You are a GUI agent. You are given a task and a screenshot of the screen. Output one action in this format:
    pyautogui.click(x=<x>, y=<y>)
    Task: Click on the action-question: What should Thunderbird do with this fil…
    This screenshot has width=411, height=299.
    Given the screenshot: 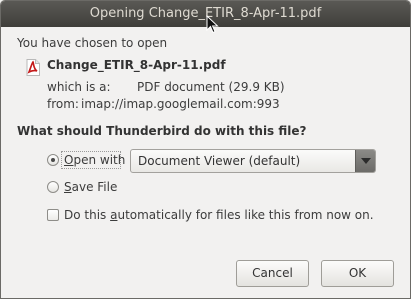 What is the action you would take?
    pyautogui.click(x=162, y=131)
    